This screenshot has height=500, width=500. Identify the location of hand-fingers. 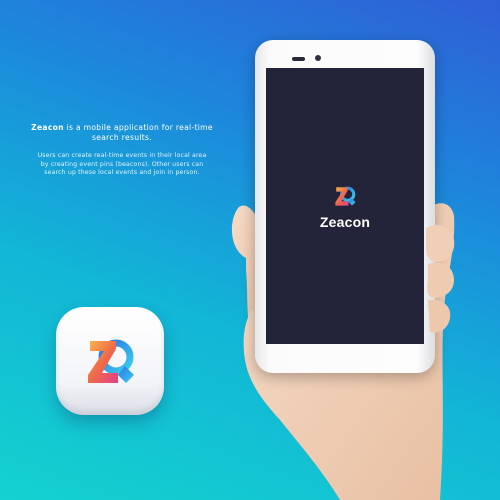
(440, 279).